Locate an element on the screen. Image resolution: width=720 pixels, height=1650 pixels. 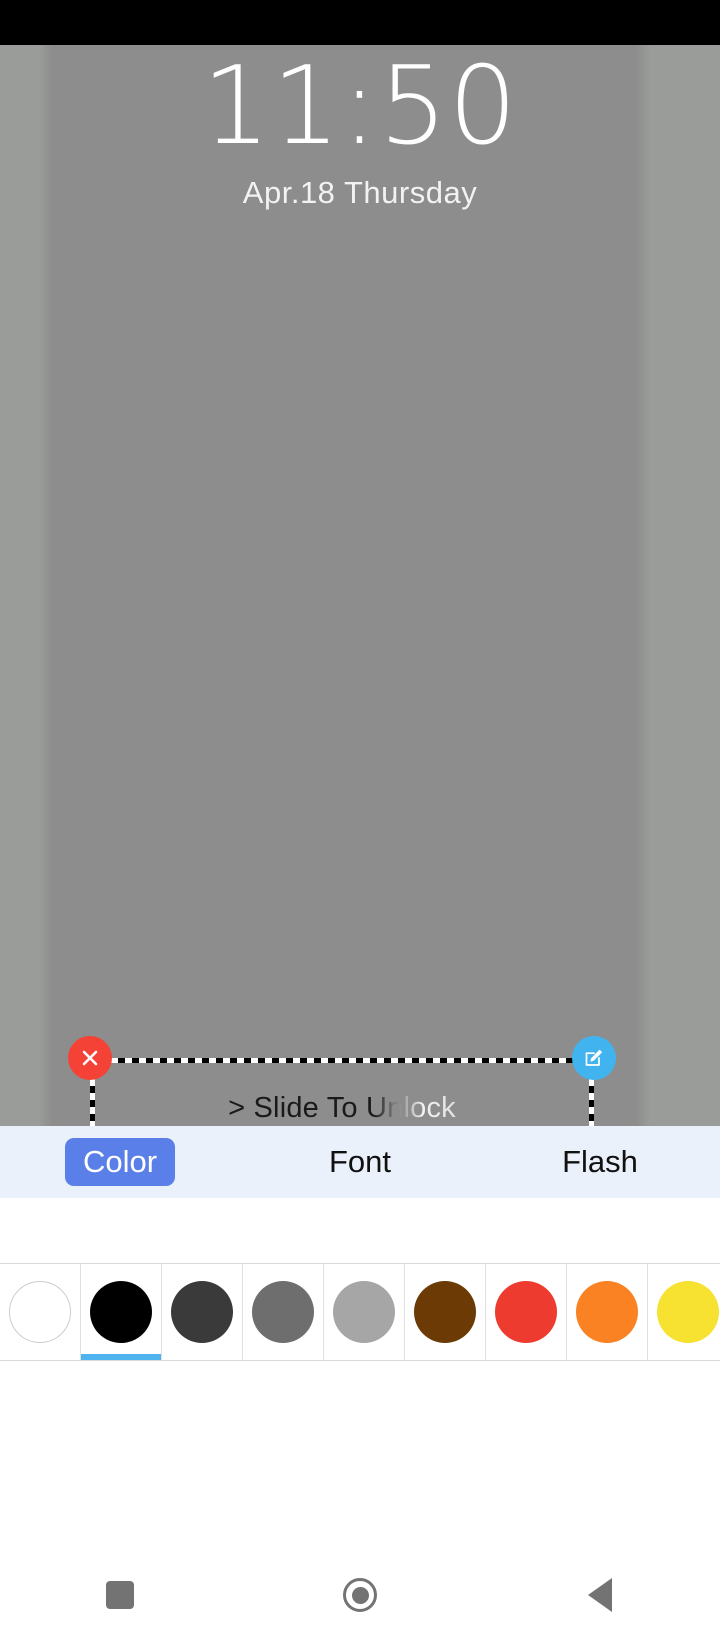
close-widget-button is located at coordinates (90, 1058).